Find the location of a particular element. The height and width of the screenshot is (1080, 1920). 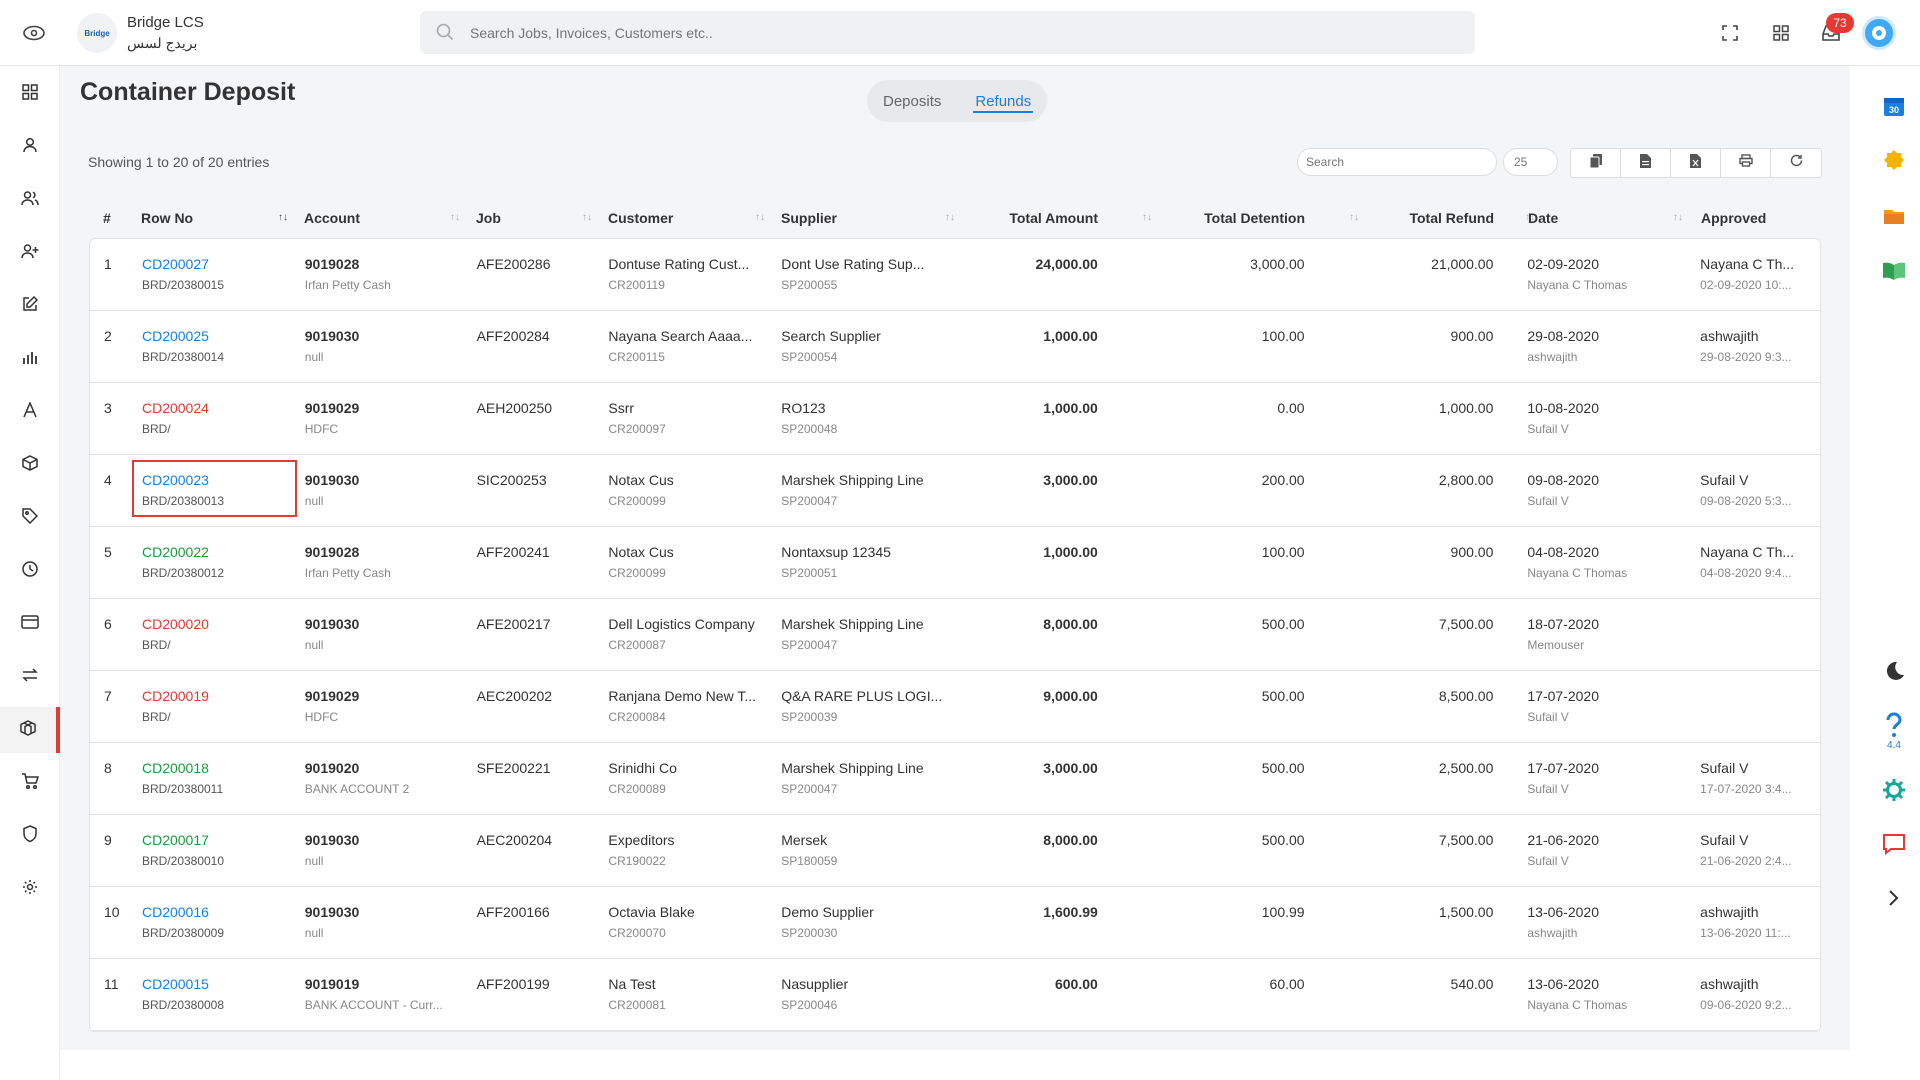

sidebar-item-payments is located at coordinates (30, 624).